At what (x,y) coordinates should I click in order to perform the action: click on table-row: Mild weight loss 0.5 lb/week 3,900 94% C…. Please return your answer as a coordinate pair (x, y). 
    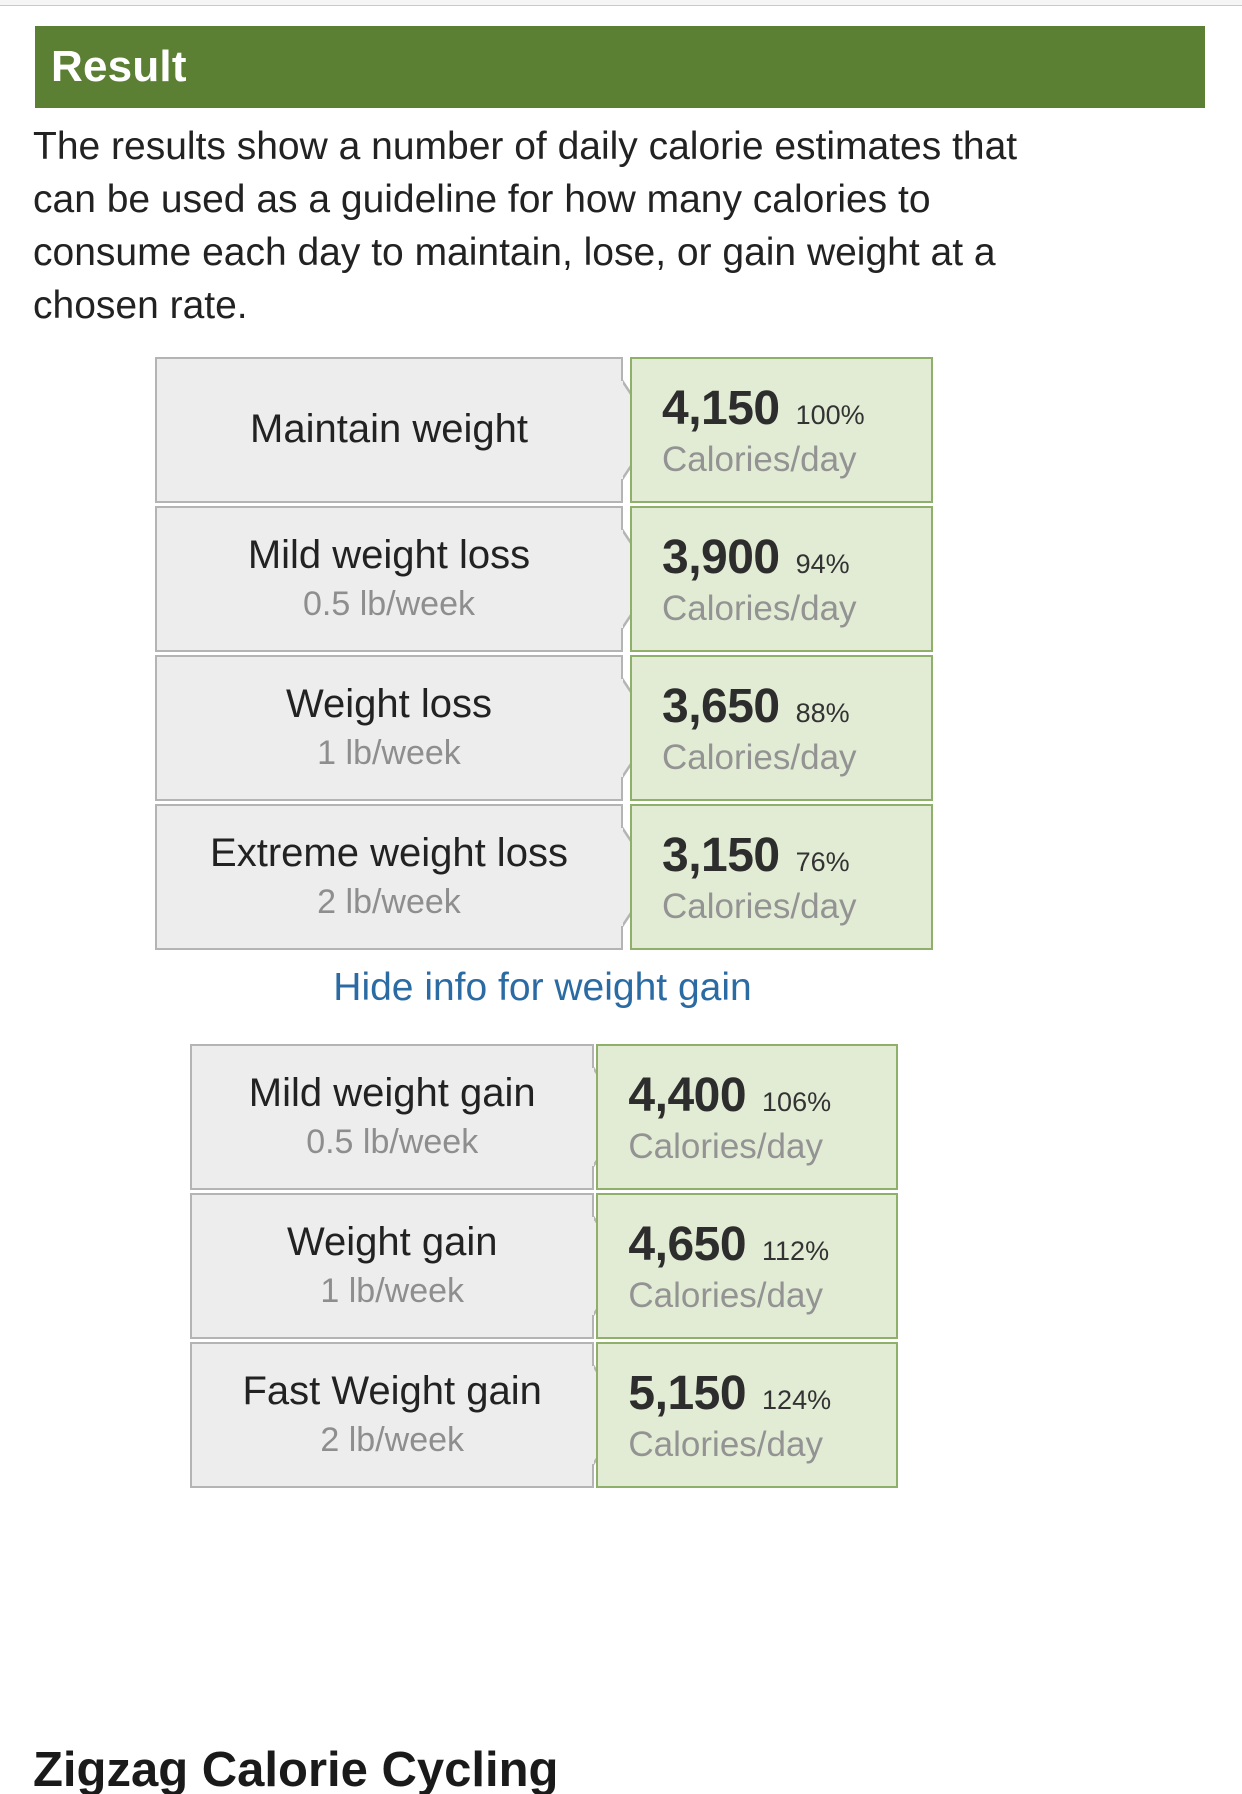
    Looking at the image, I should click on (544, 579).